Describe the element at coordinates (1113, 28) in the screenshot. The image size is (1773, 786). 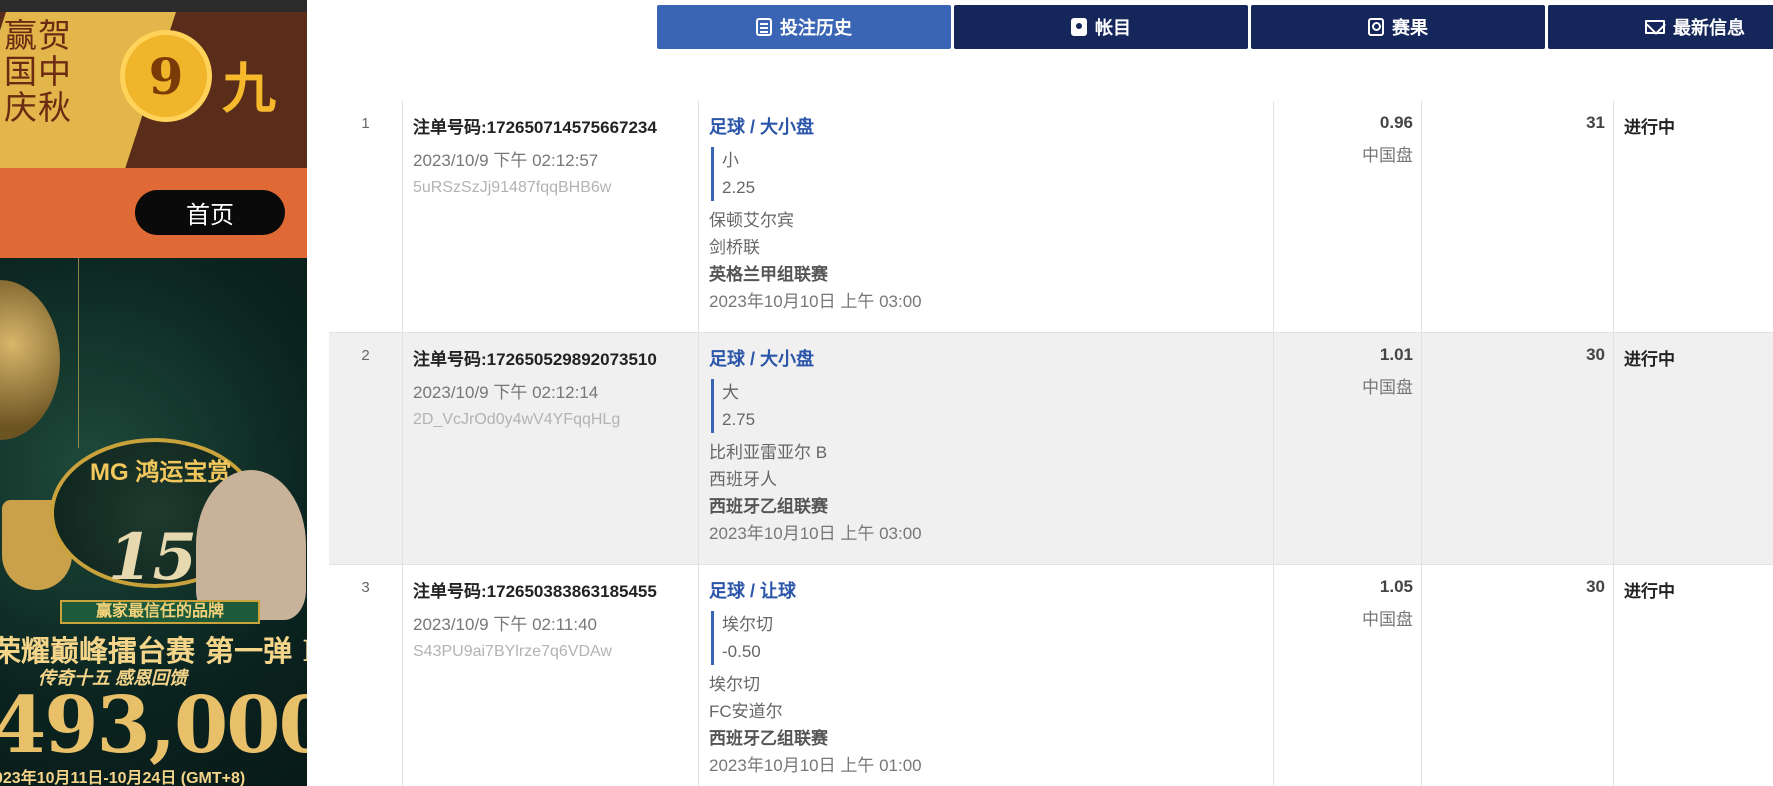
I see `tab-label: 帐目` at that location.